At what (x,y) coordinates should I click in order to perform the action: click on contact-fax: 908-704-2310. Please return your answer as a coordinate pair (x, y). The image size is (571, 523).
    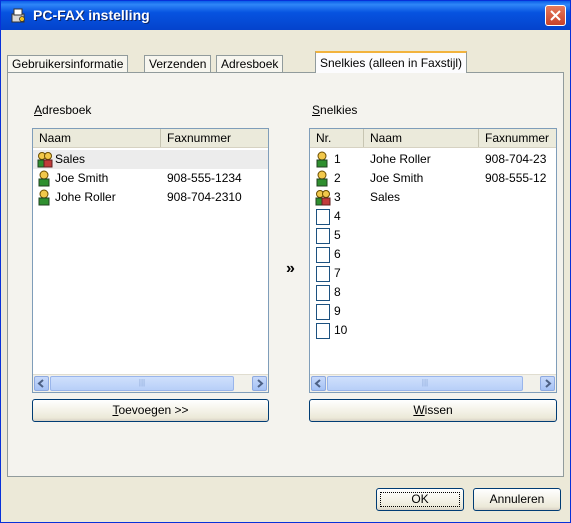
    Looking at the image, I should click on (204, 197).